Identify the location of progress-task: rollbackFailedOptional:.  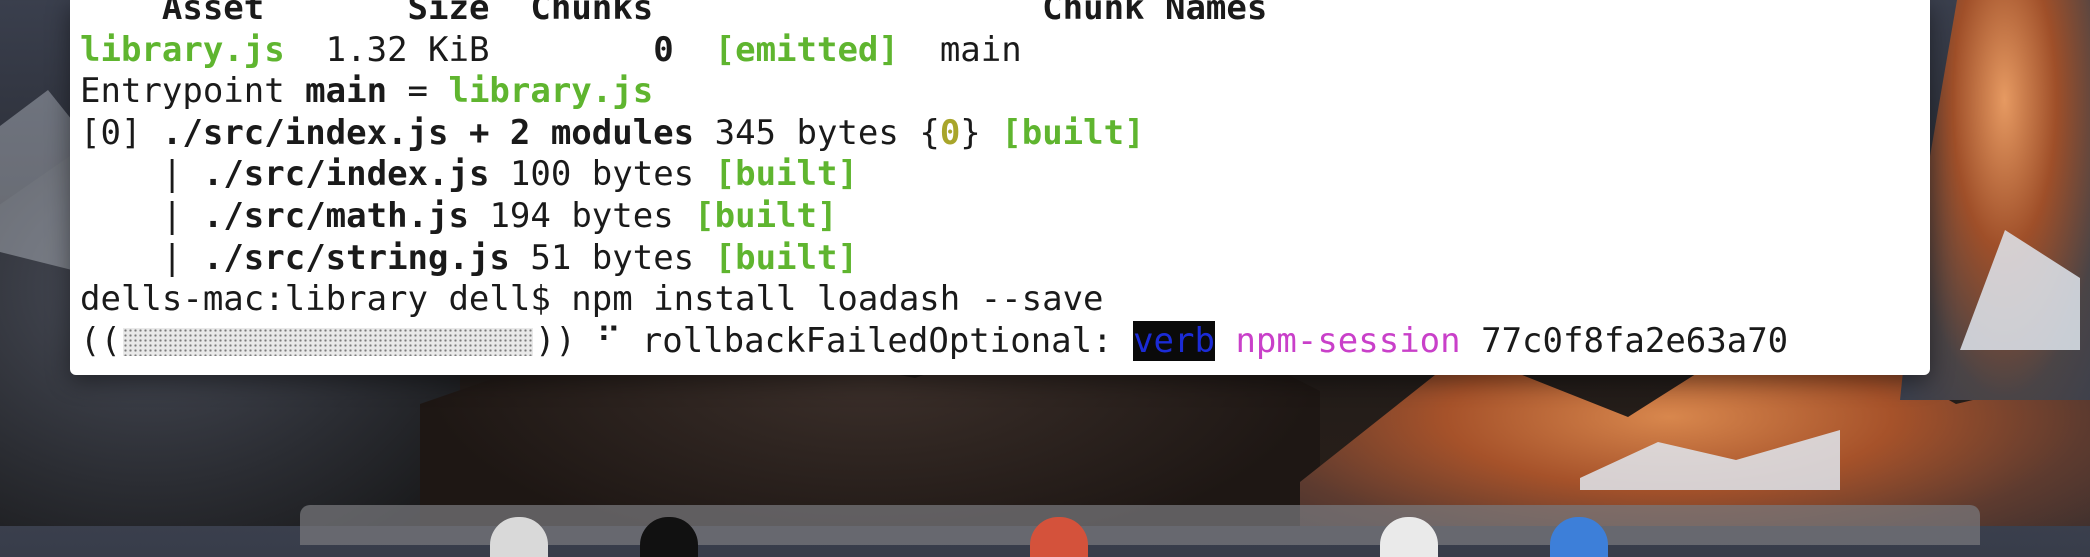
(877, 340).